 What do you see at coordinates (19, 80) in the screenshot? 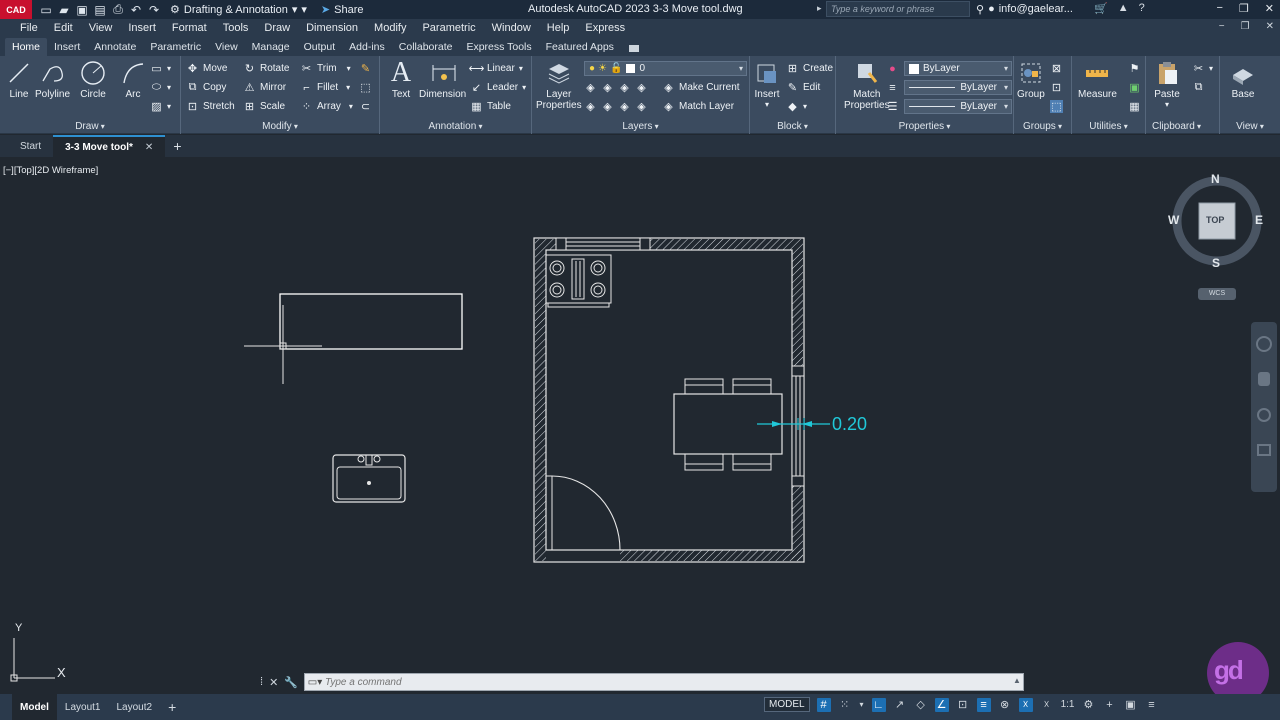
I see `line-button: Line` at bounding box center [19, 80].